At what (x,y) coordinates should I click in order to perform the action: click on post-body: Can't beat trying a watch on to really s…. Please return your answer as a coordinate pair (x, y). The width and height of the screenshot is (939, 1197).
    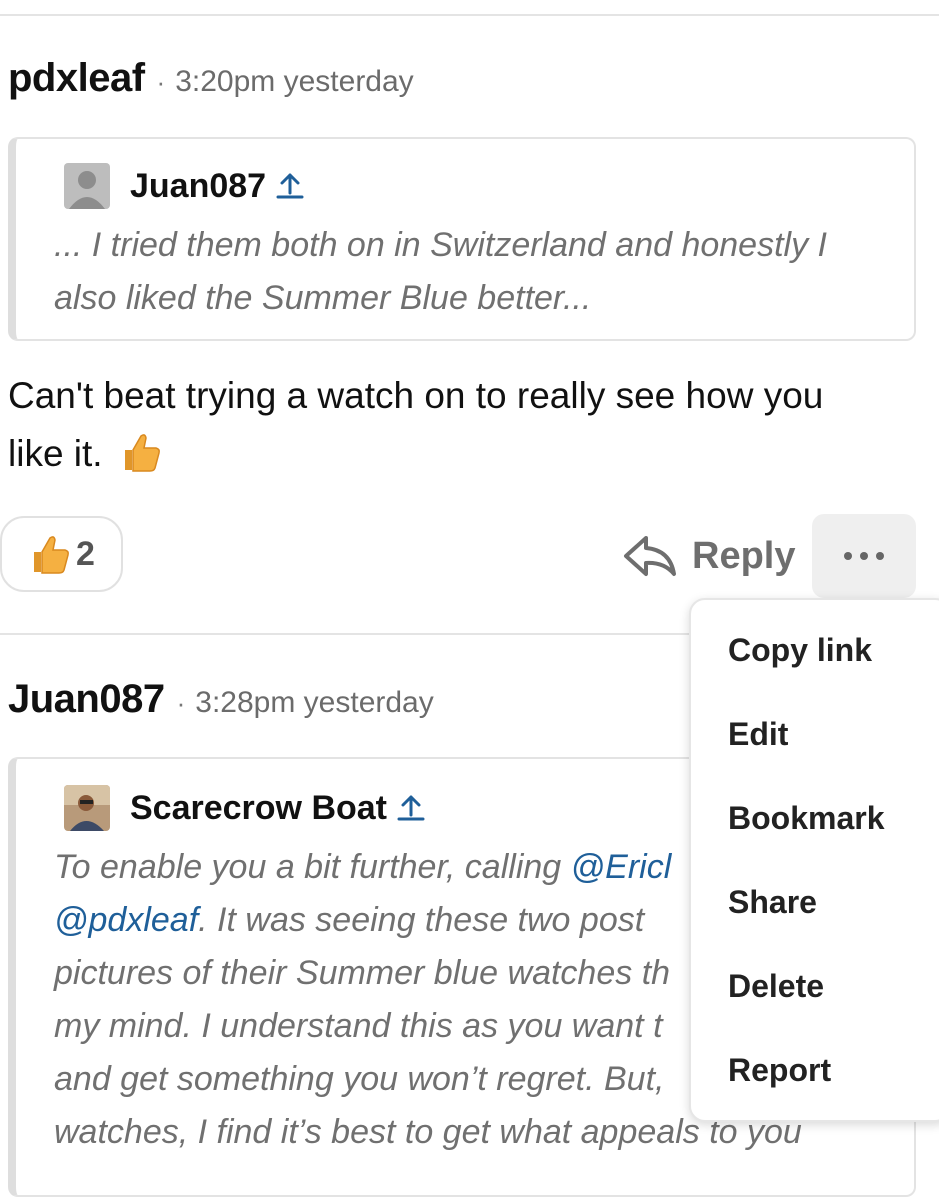
    Looking at the image, I should click on (458, 425).